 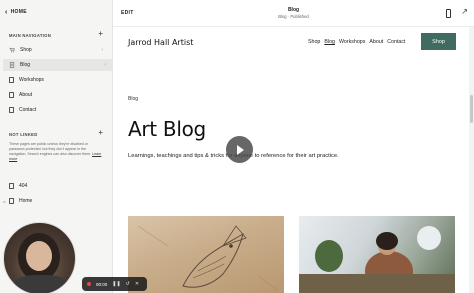 I want to click on presenter-face, so click(x=39, y=256).